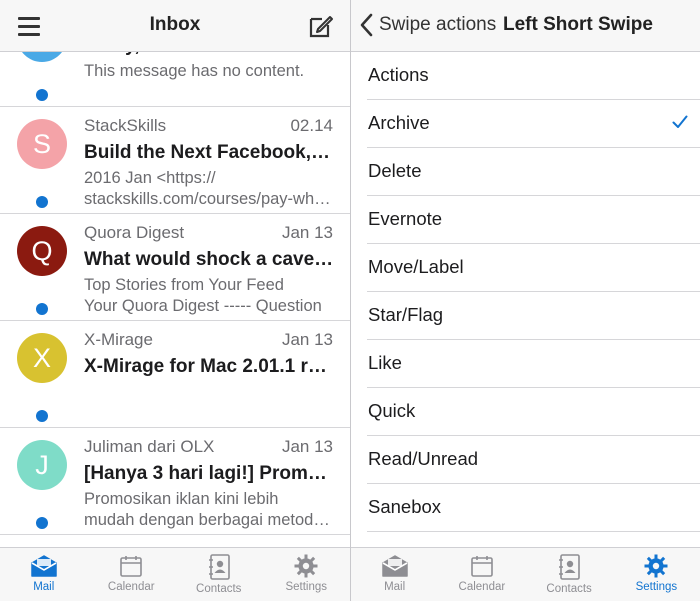 Image resolution: width=700 pixels, height=601 pixels. I want to click on option-label: Read/Unread, so click(423, 458).